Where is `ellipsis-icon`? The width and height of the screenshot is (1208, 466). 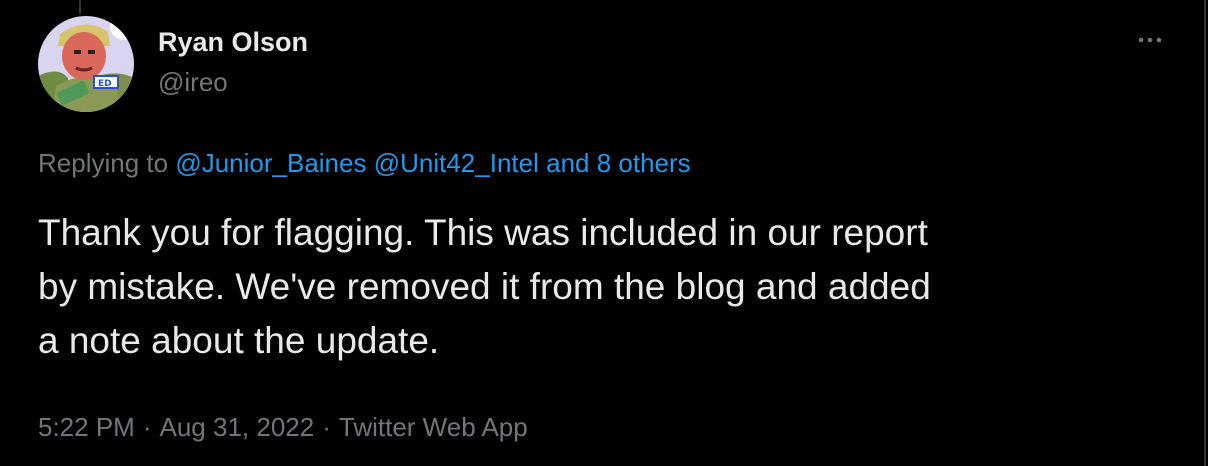
ellipsis-icon is located at coordinates (1150, 40).